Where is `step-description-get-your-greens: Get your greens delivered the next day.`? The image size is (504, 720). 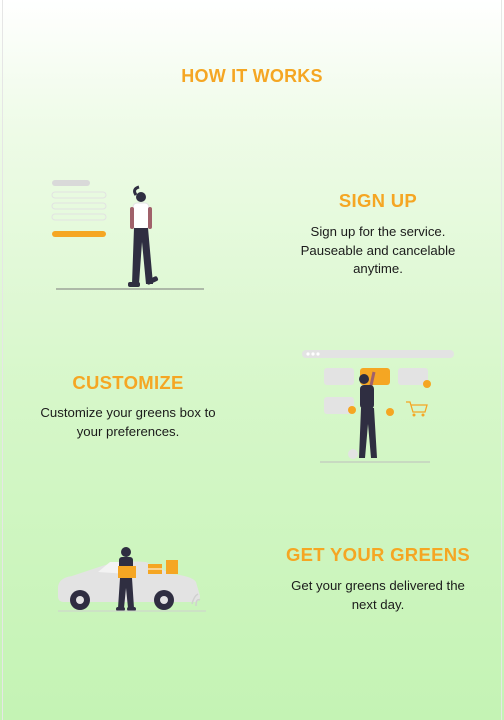
step-description-get-your-greens: Get your greens delivered the next day. is located at coordinates (378, 595).